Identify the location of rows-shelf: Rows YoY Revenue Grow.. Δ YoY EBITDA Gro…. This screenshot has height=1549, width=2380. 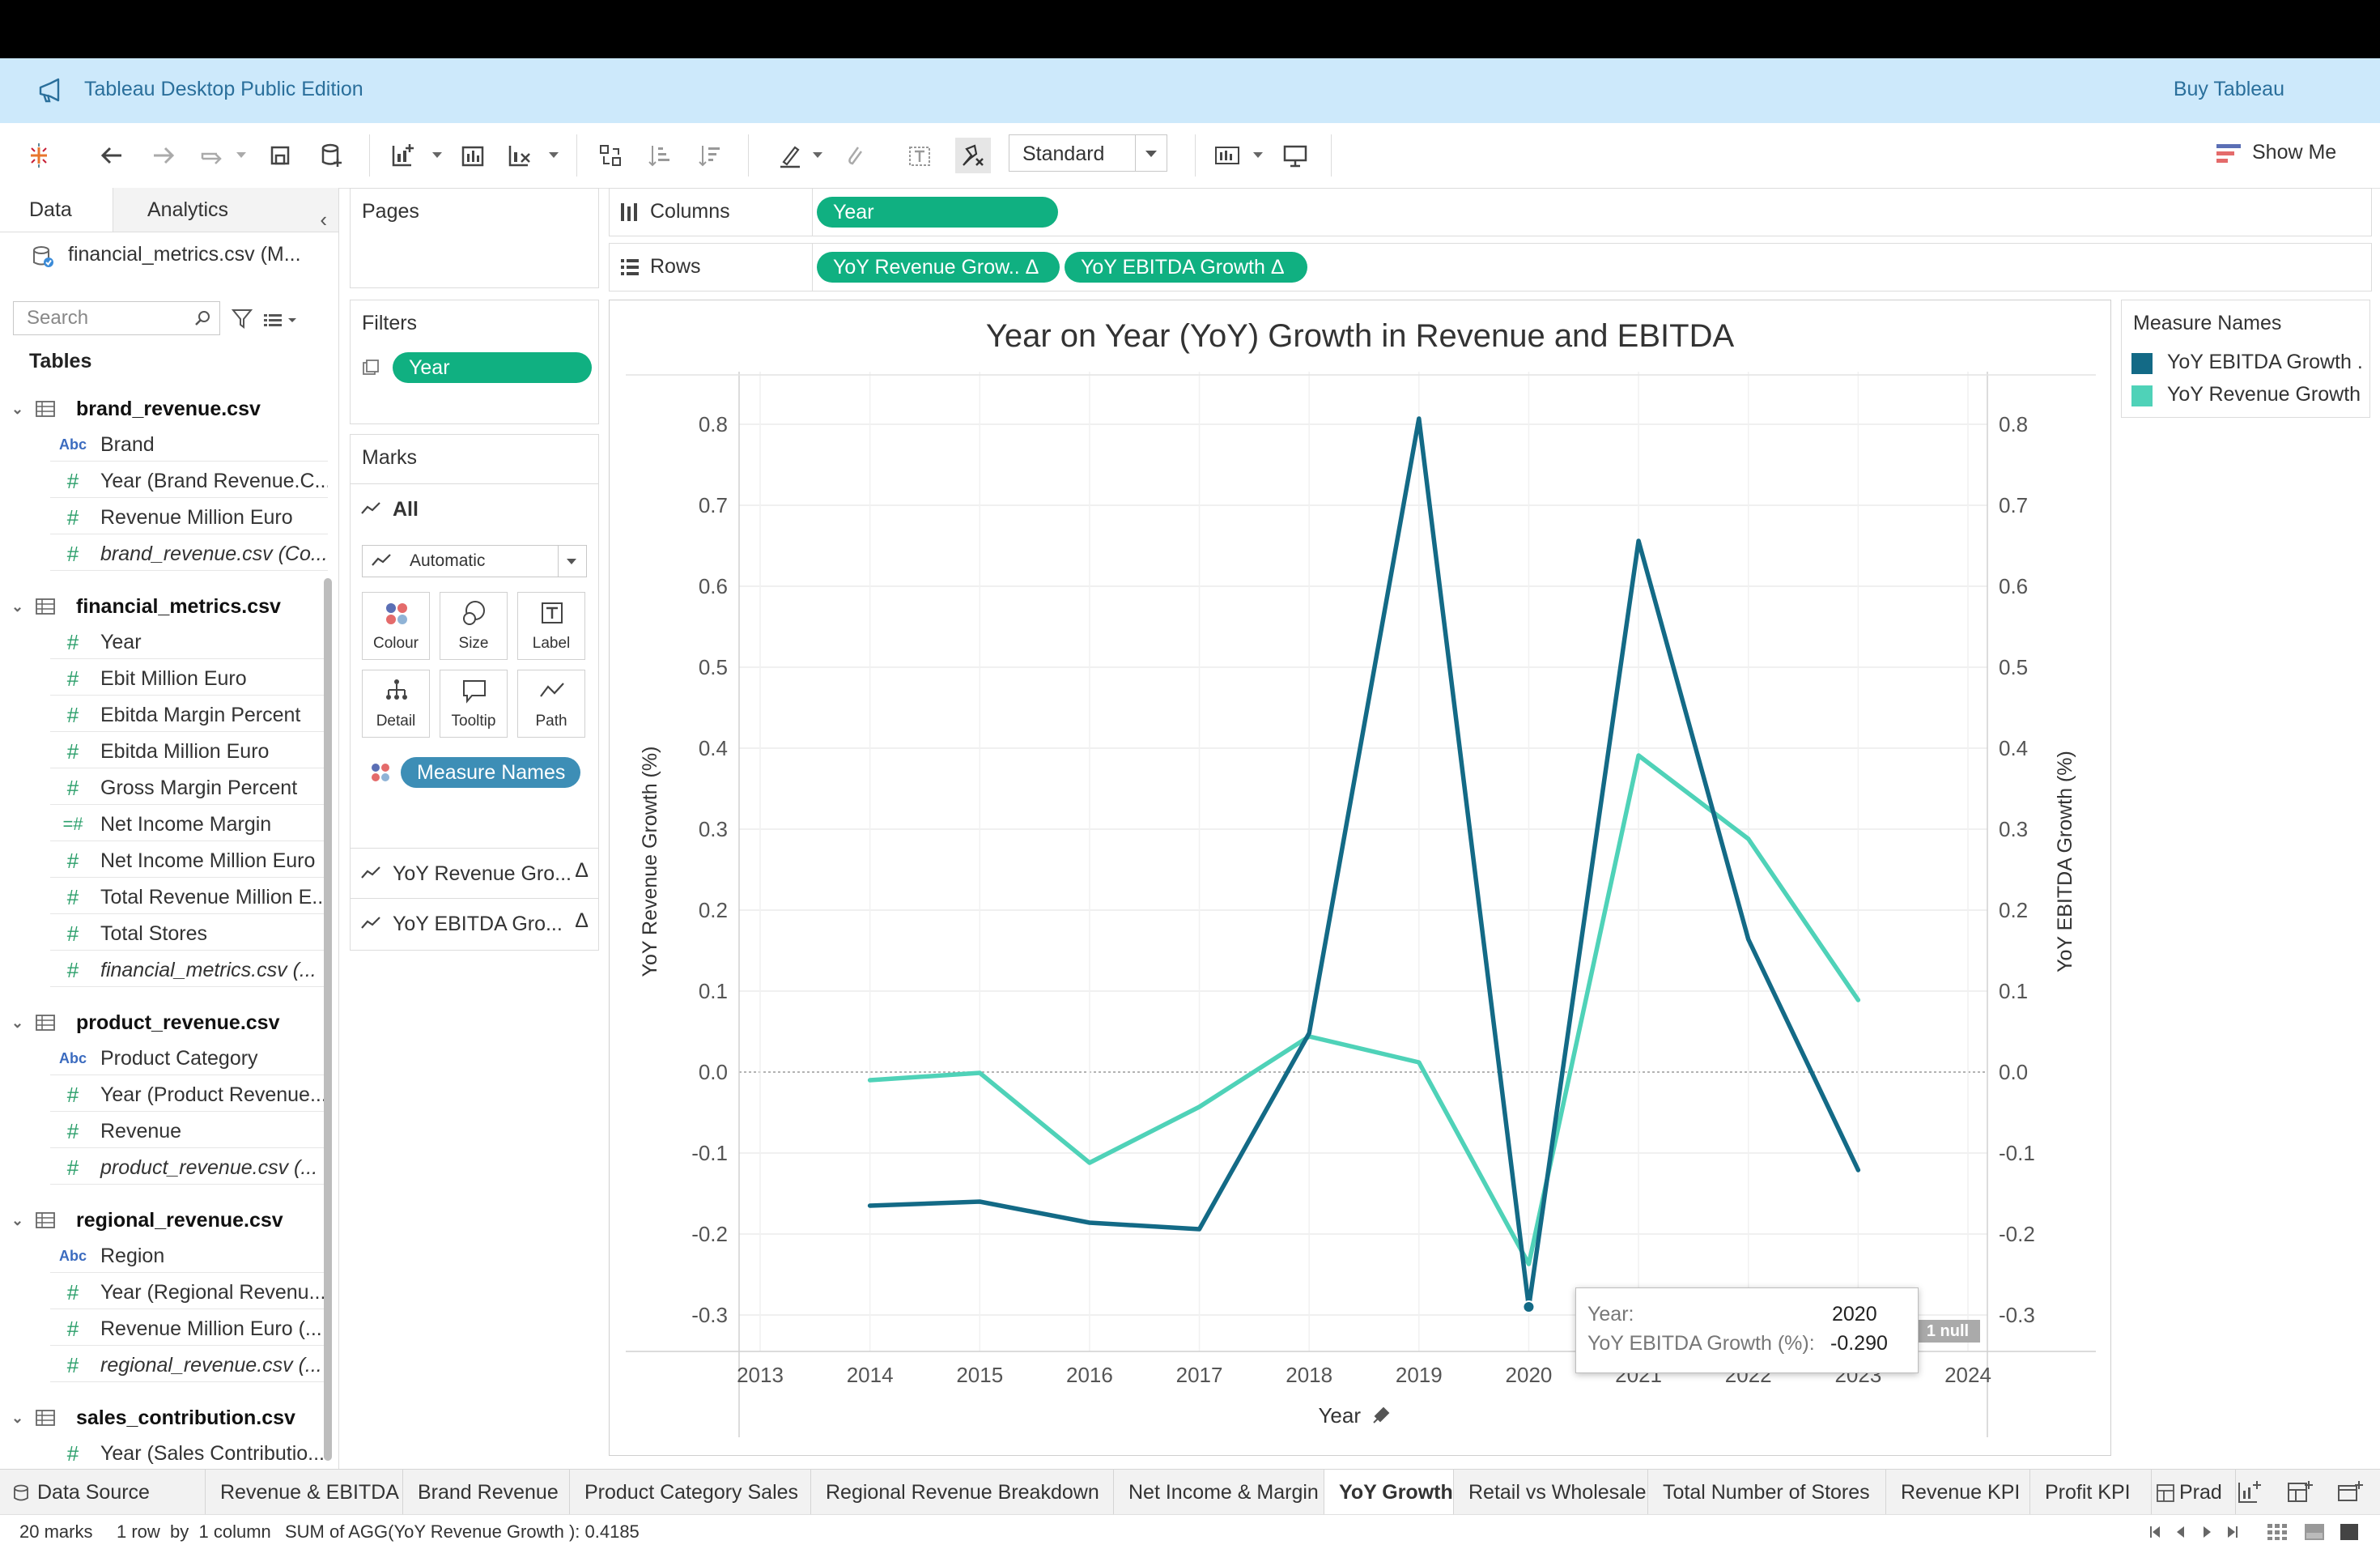
(1490, 267).